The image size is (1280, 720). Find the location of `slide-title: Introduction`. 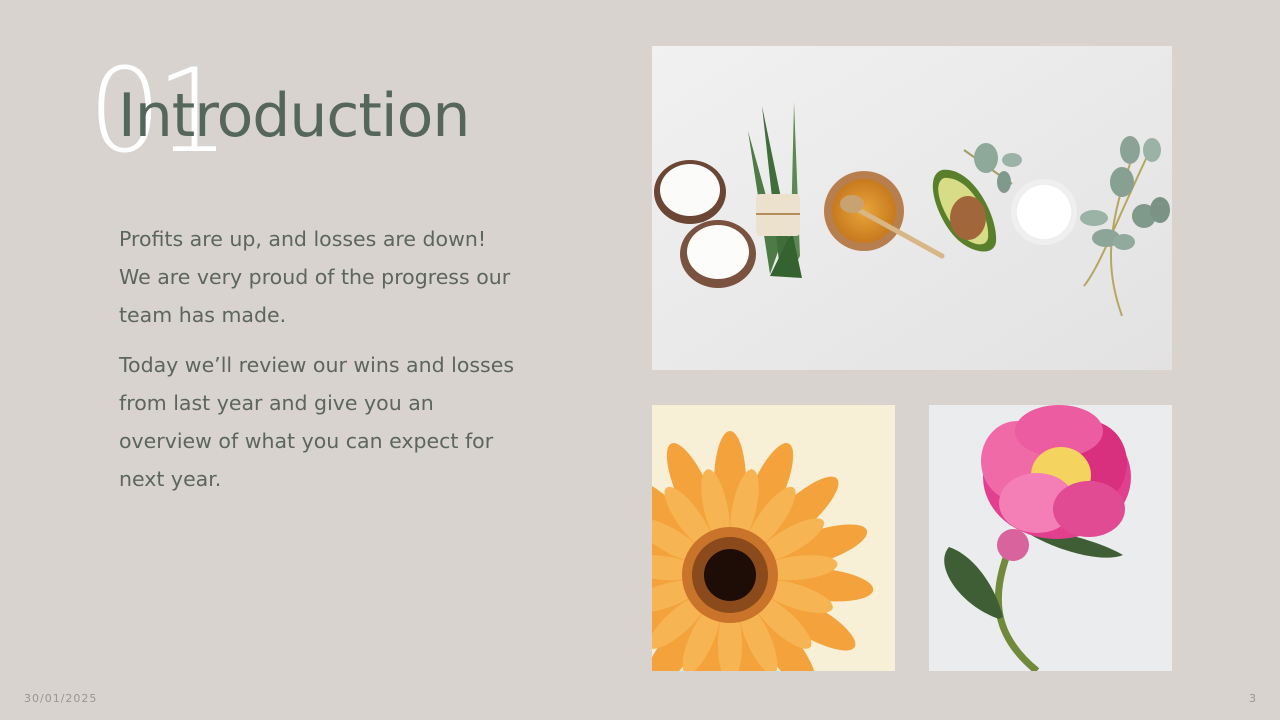

slide-title: Introduction is located at coordinates (294, 116).